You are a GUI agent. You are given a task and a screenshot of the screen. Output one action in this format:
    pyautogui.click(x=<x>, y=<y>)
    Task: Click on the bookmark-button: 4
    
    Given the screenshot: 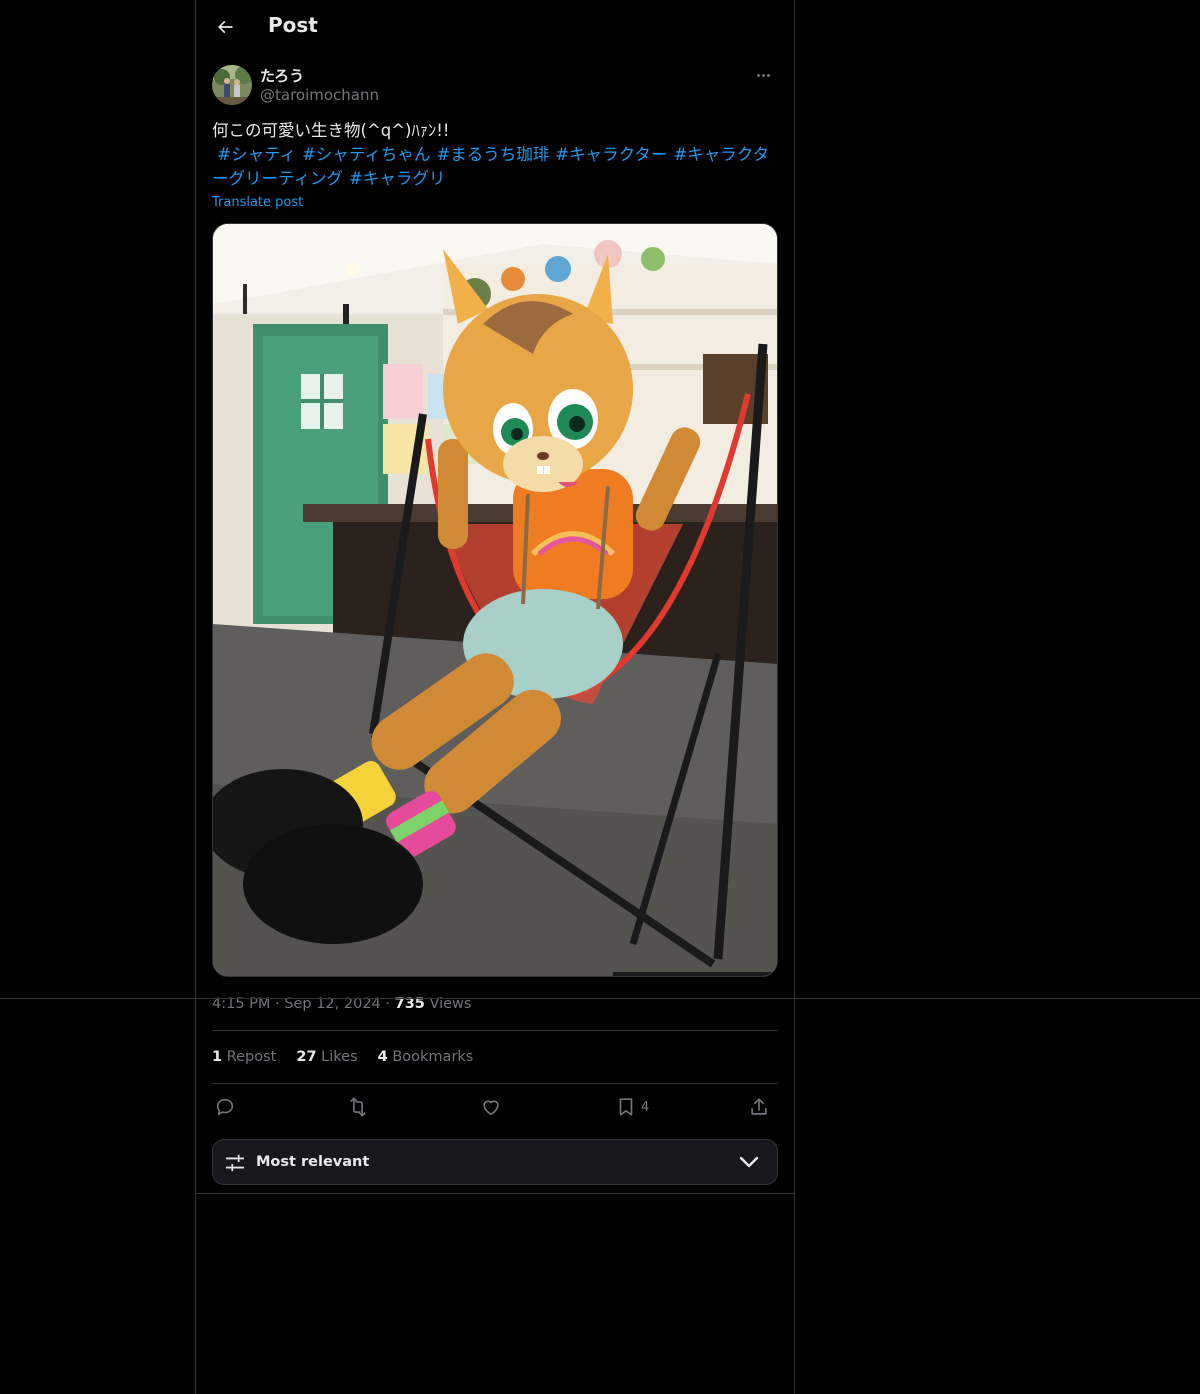 What is the action you would take?
    pyautogui.click(x=632, y=1107)
    